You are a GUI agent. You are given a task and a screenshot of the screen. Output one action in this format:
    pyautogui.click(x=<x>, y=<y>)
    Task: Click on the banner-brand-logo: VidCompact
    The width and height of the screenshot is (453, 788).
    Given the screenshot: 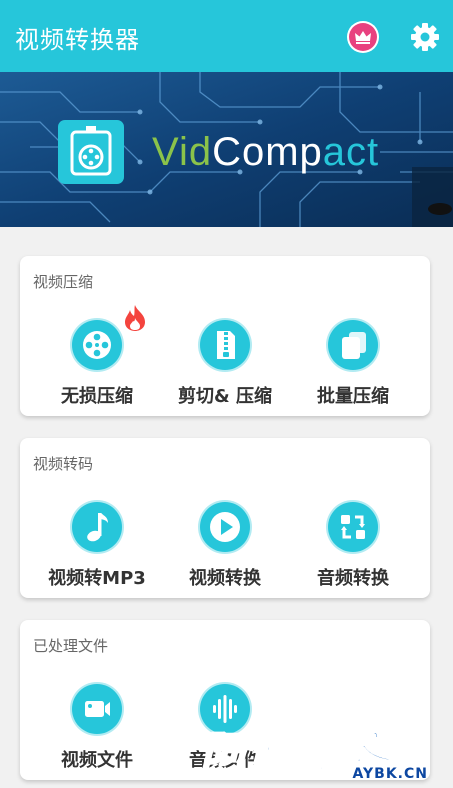 What is the action you would take?
    pyautogui.click(x=265, y=152)
    